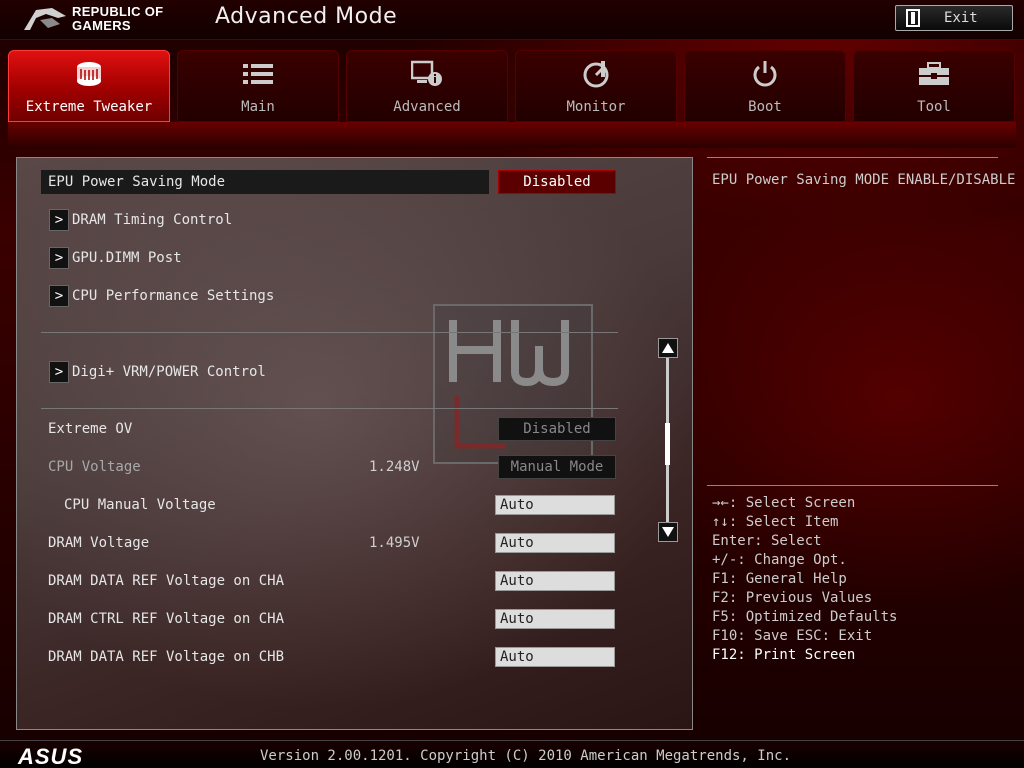 The width and height of the screenshot is (1024, 768). I want to click on exit-label: Exit, so click(961, 18).